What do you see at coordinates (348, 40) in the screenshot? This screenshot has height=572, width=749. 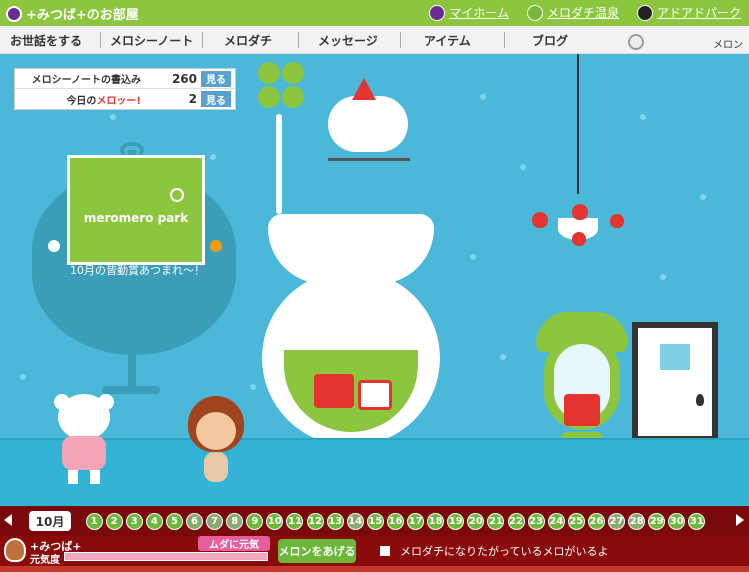 I see `nav-message: メッセージ` at bounding box center [348, 40].